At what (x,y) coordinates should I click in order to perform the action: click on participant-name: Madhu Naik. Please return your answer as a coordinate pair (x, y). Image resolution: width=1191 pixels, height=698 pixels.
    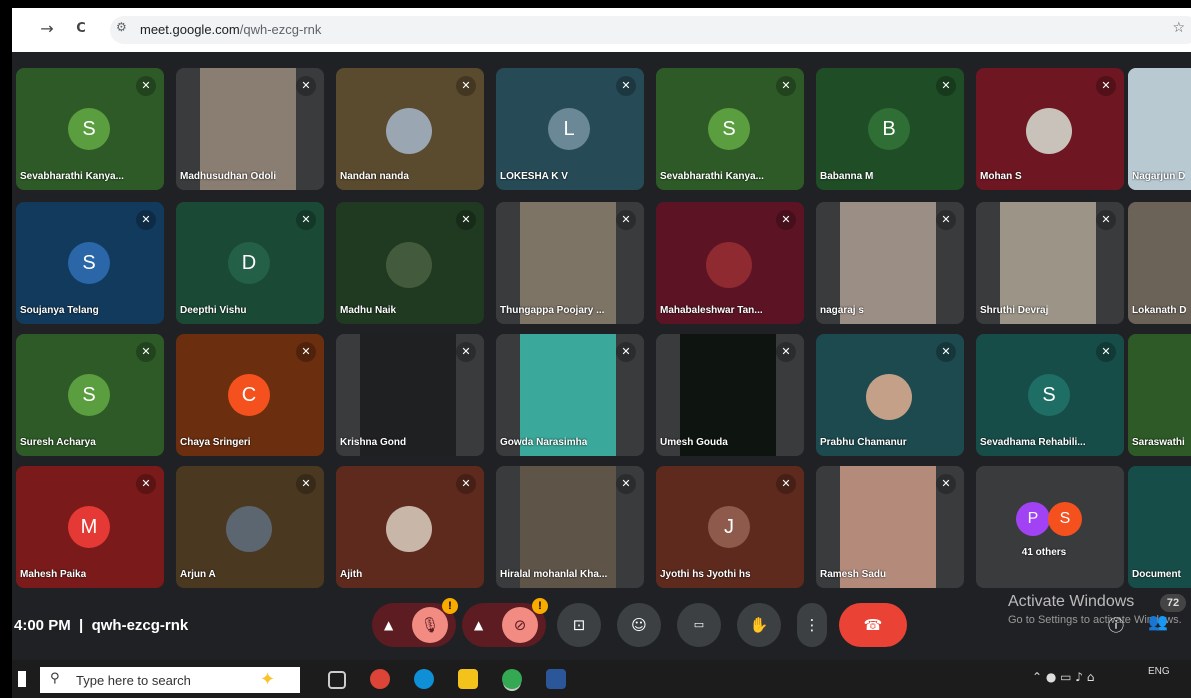
    Looking at the image, I should click on (368, 310).